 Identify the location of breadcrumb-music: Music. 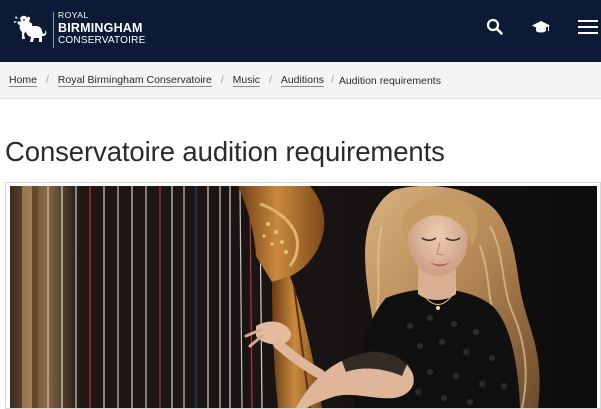
(246, 80).